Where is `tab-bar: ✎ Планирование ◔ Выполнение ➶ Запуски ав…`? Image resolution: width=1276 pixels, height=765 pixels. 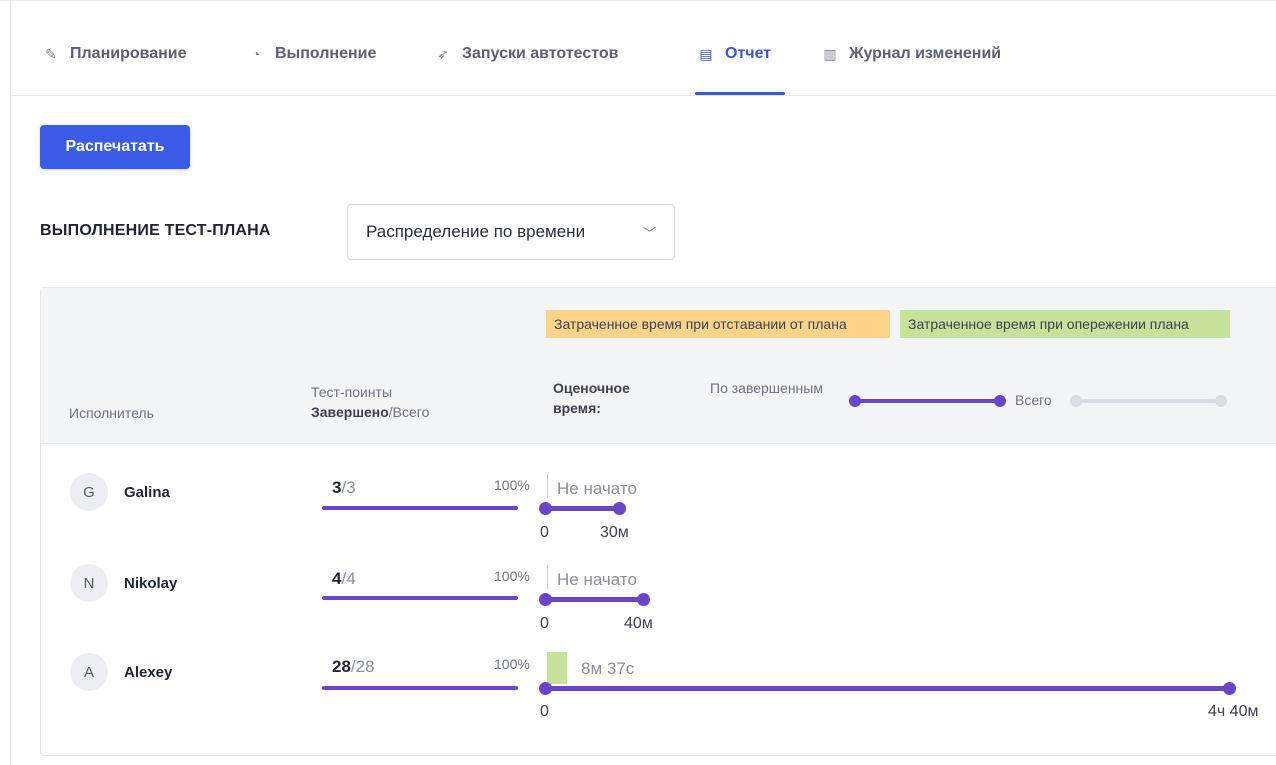
tab-bar: ✎ Планирование ◔ Выполнение ➶ Запуски ав… is located at coordinates (643, 48).